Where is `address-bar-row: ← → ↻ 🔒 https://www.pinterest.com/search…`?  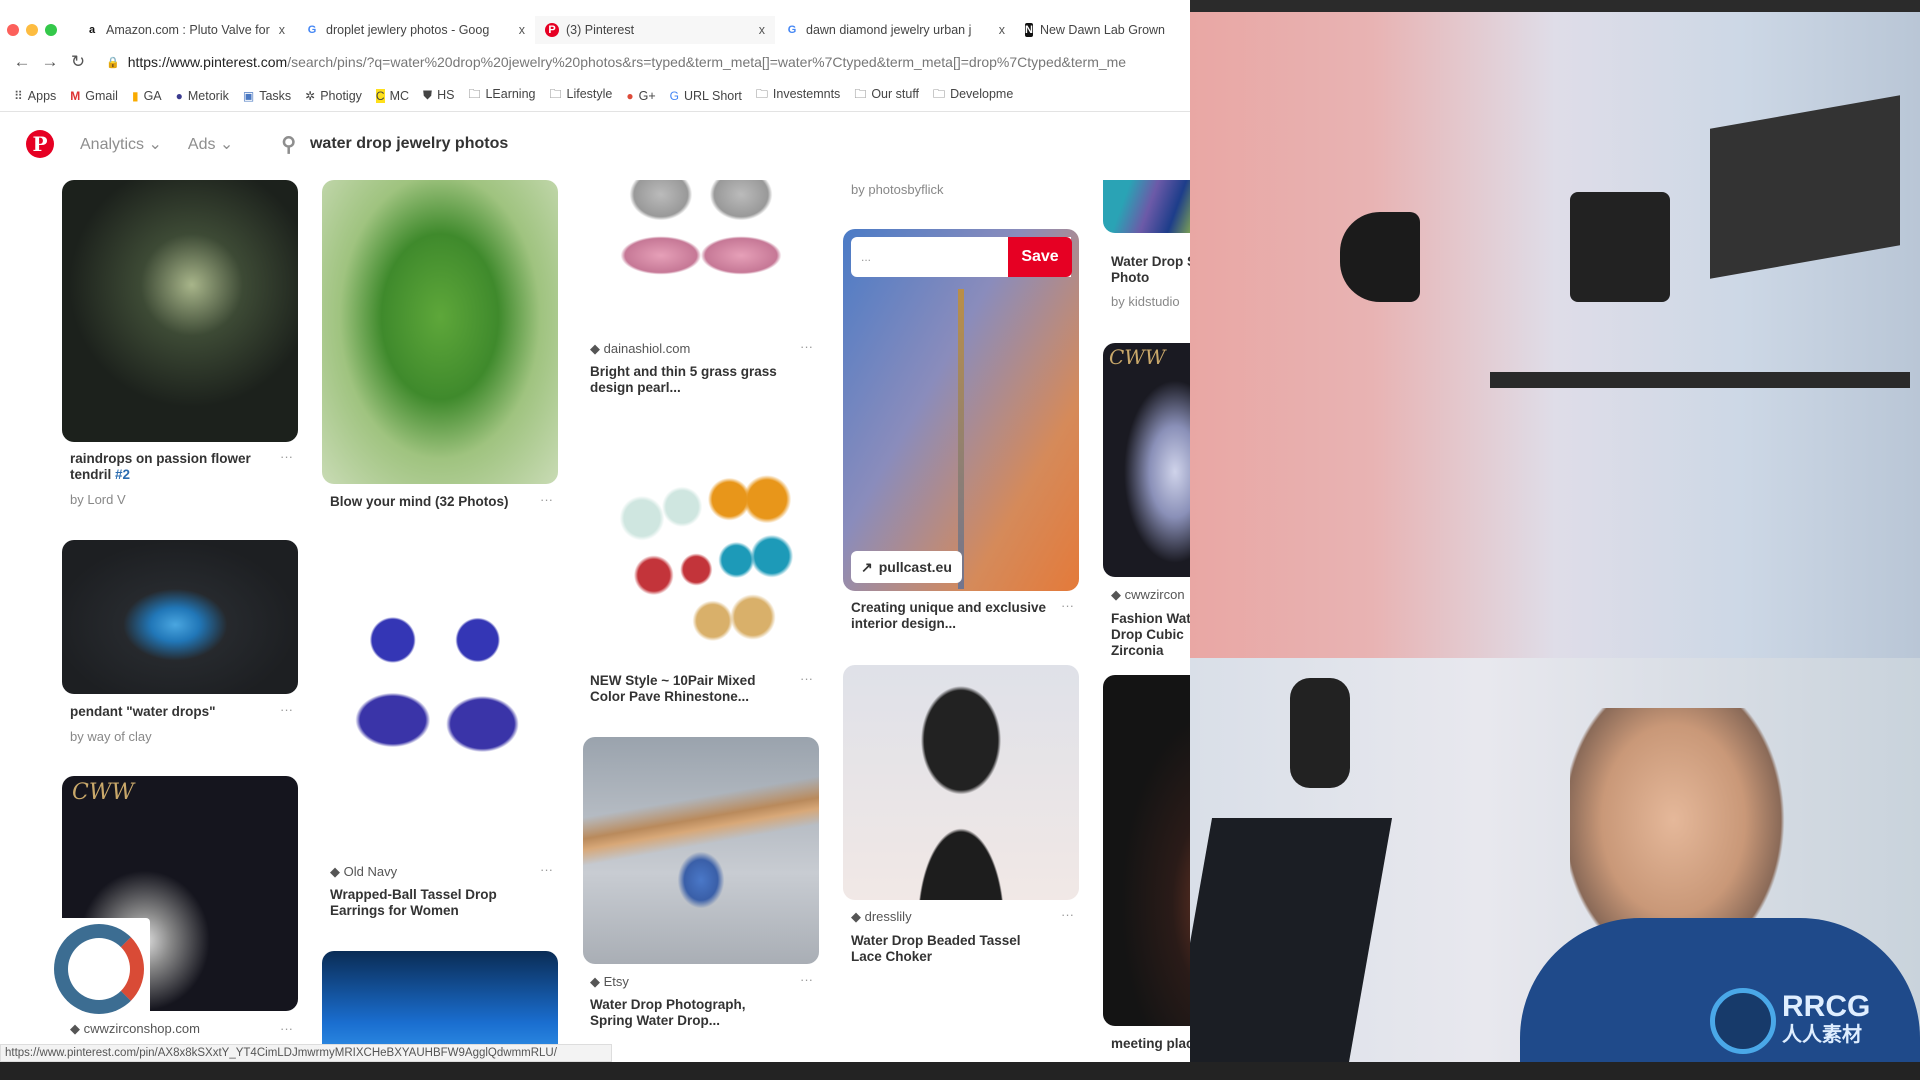
address-bar-row: ← → ↻ 🔒 https://www.pinterest.com/search… is located at coordinates (595, 62).